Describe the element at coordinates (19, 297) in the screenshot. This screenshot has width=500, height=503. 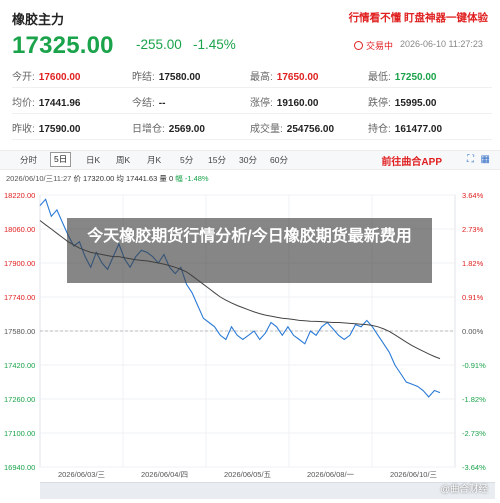
I see `y-tick-label: 17740.00` at that location.